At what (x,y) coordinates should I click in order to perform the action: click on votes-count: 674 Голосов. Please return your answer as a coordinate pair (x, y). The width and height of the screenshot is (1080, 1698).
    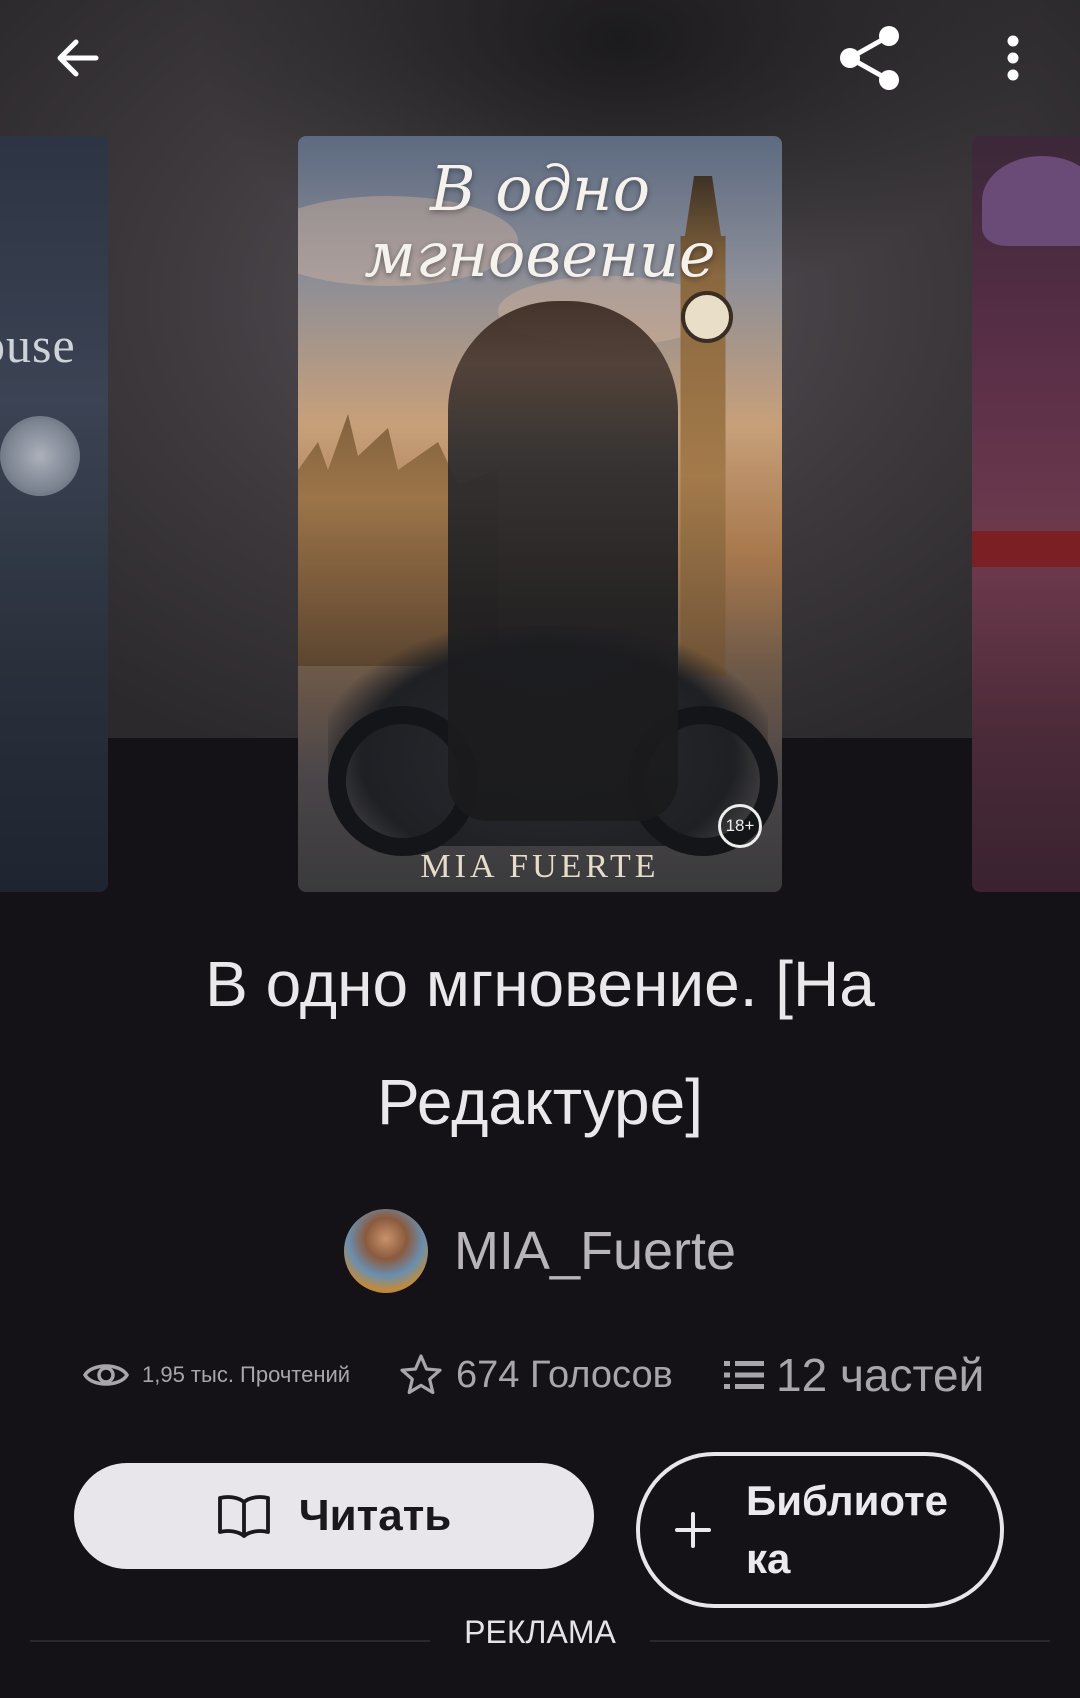
    Looking at the image, I should click on (564, 1374).